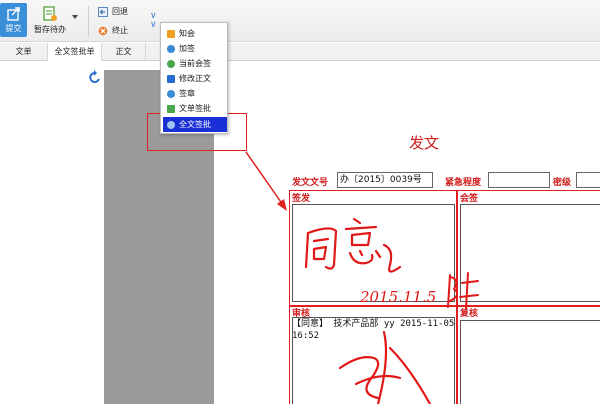 The width and height of the screenshot is (600, 404). Describe the element at coordinates (424, 143) in the screenshot. I see `document-title: 发文` at that location.